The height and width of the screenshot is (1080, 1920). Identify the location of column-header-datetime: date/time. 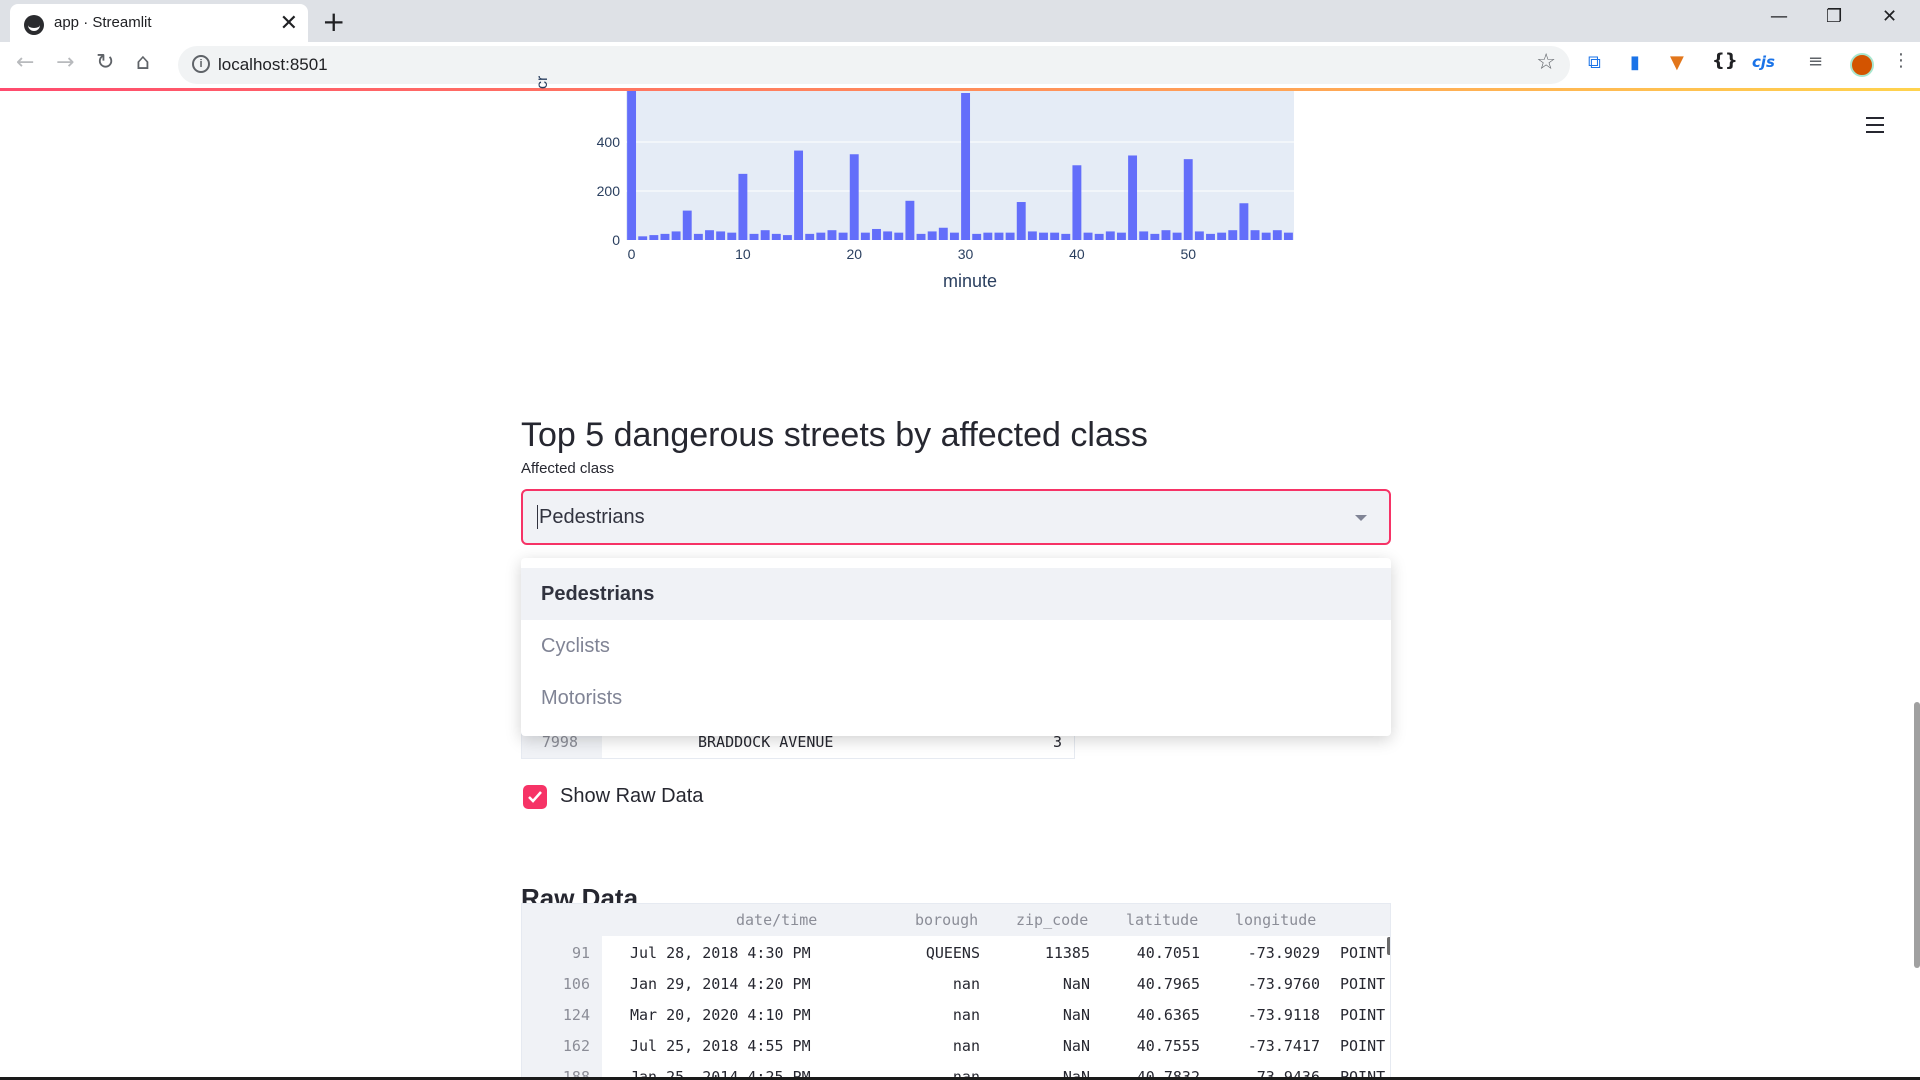
(776, 920).